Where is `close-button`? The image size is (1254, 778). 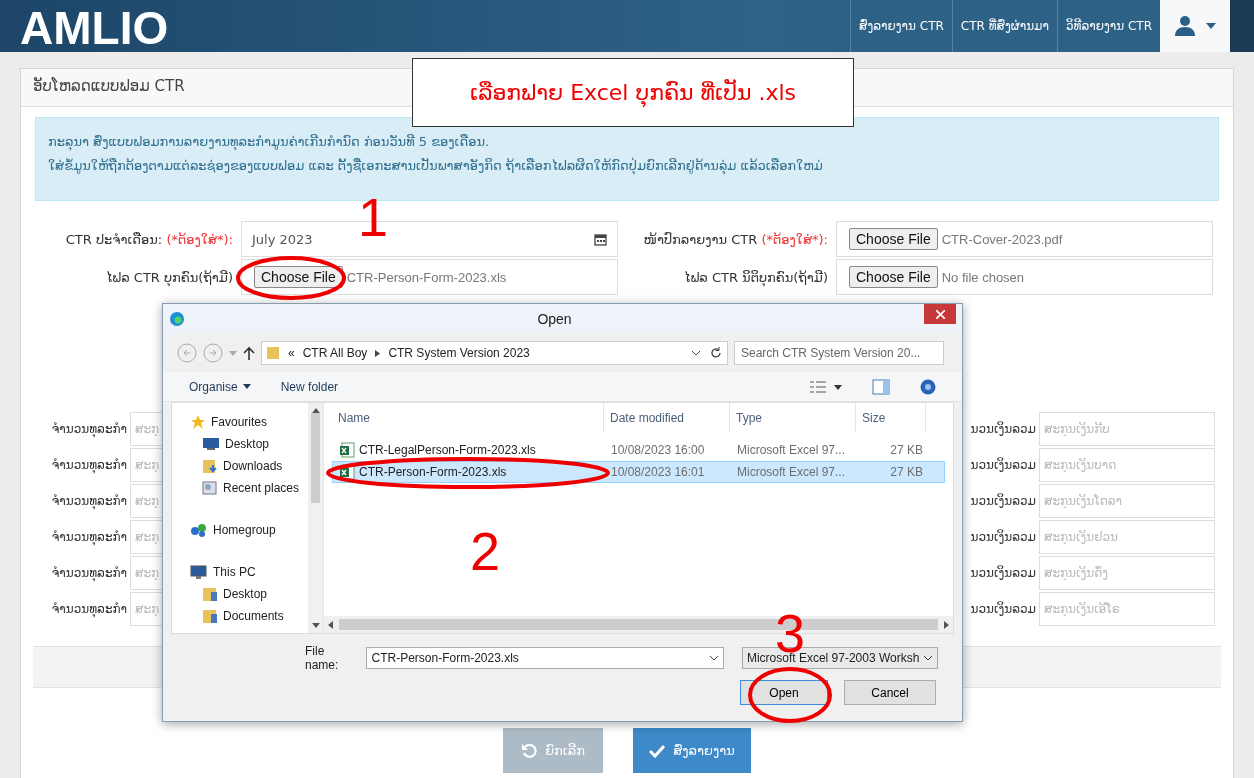 close-button is located at coordinates (940, 314).